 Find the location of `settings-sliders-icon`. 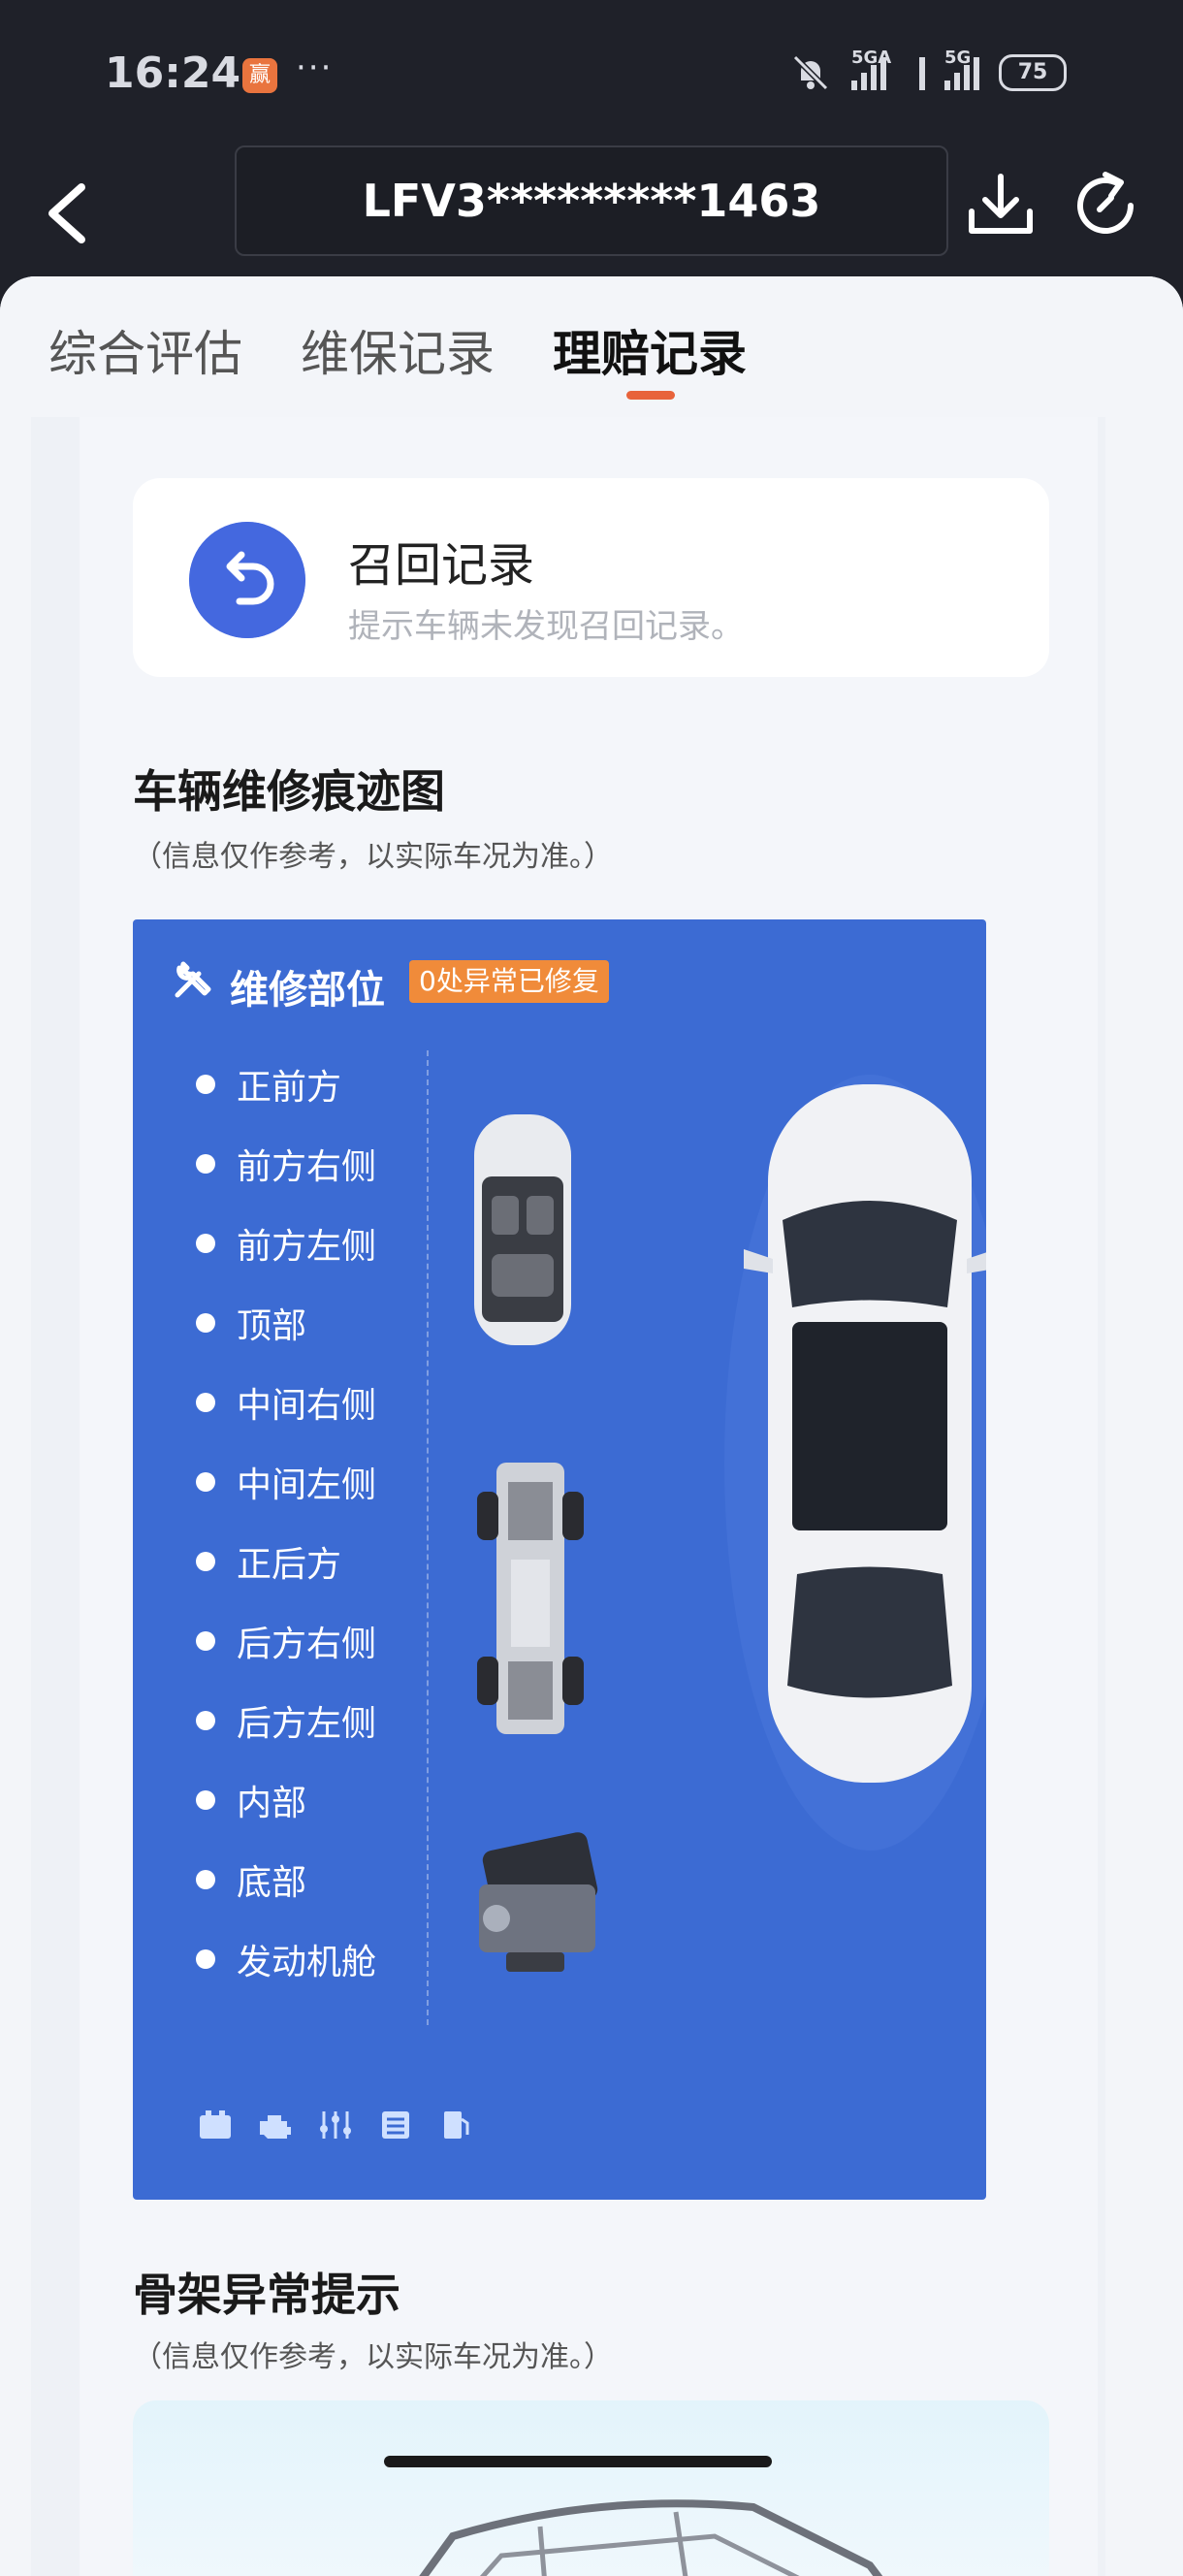

settings-sliders-icon is located at coordinates (335, 2125).